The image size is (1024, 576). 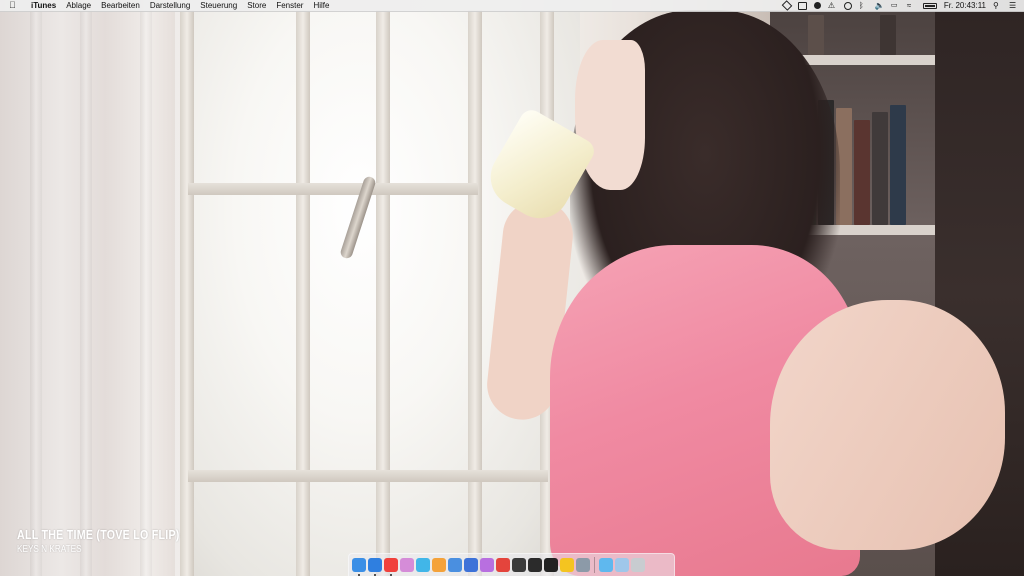 What do you see at coordinates (375, 567) in the screenshot?
I see `safari-icon` at bounding box center [375, 567].